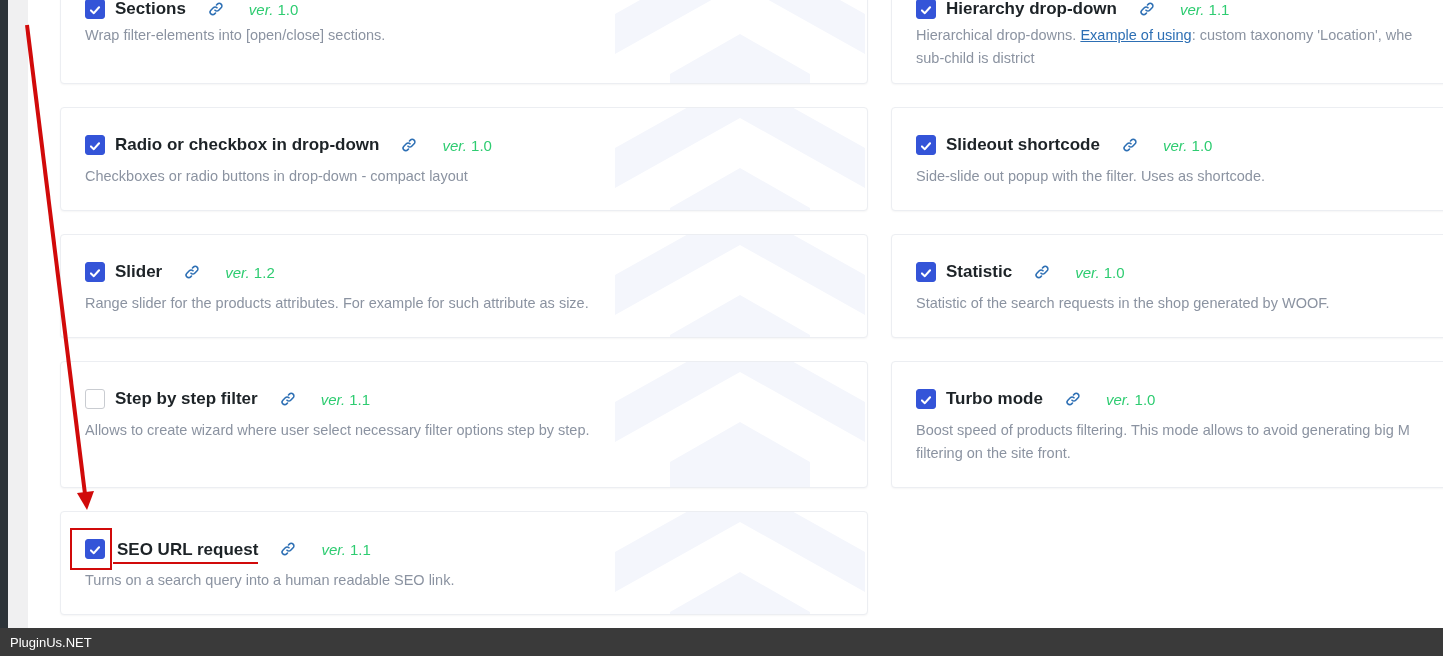 This screenshot has height=656, width=1443. I want to click on extension-description: Statistic of the search requests in the shop generated by WOOF., so click(1123, 303).